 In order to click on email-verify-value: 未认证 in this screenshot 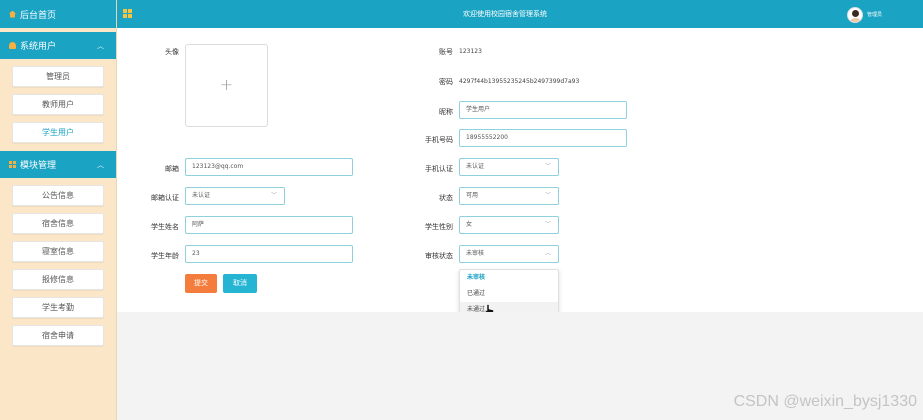, I will do `click(201, 195)`.